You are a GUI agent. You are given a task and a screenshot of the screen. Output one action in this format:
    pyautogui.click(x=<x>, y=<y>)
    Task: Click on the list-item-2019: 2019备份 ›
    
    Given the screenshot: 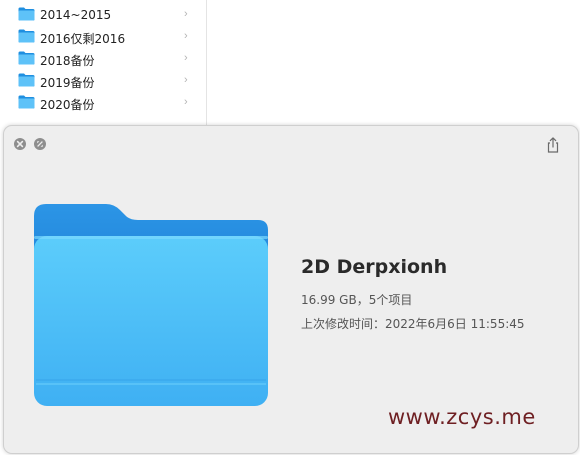 What is the action you would take?
    pyautogui.click(x=103, y=81)
    